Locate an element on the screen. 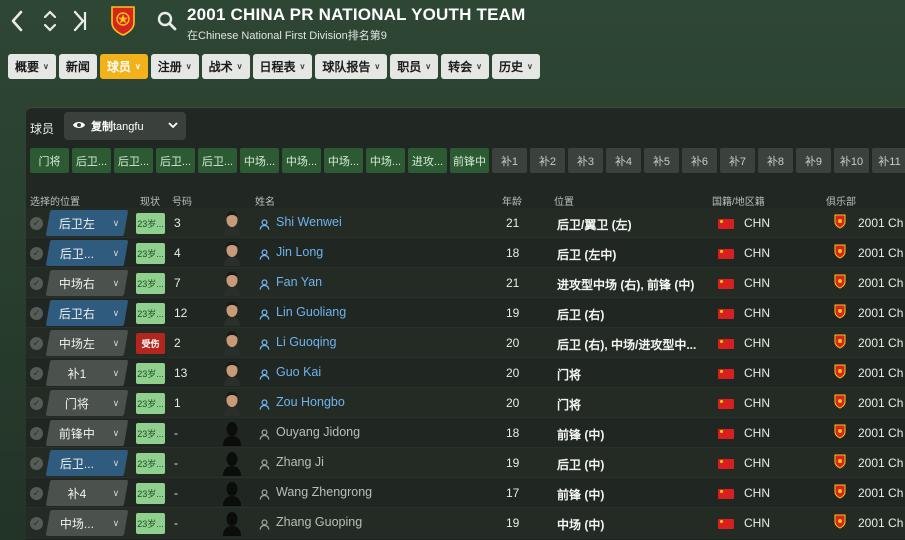 Image resolution: width=905 pixels, height=540 pixels. player-name-link: Fan Yan is located at coordinates (299, 282).